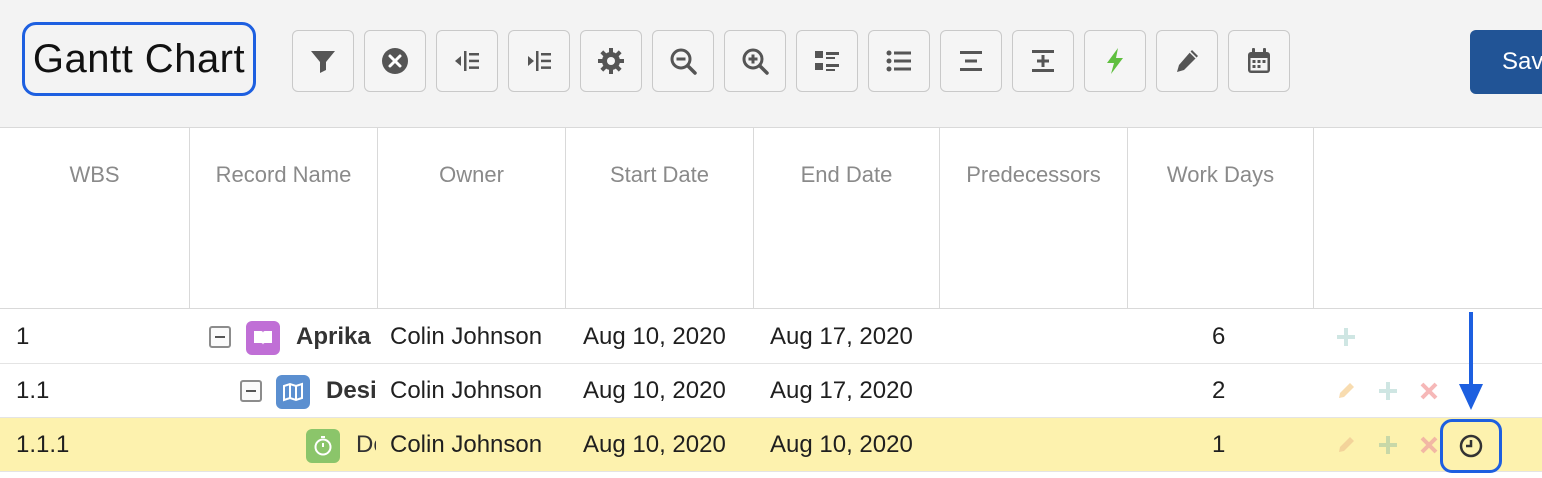  What do you see at coordinates (95, 218) in the screenshot?
I see `column-header-wbs: WBS` at bounding box center [95, 218].